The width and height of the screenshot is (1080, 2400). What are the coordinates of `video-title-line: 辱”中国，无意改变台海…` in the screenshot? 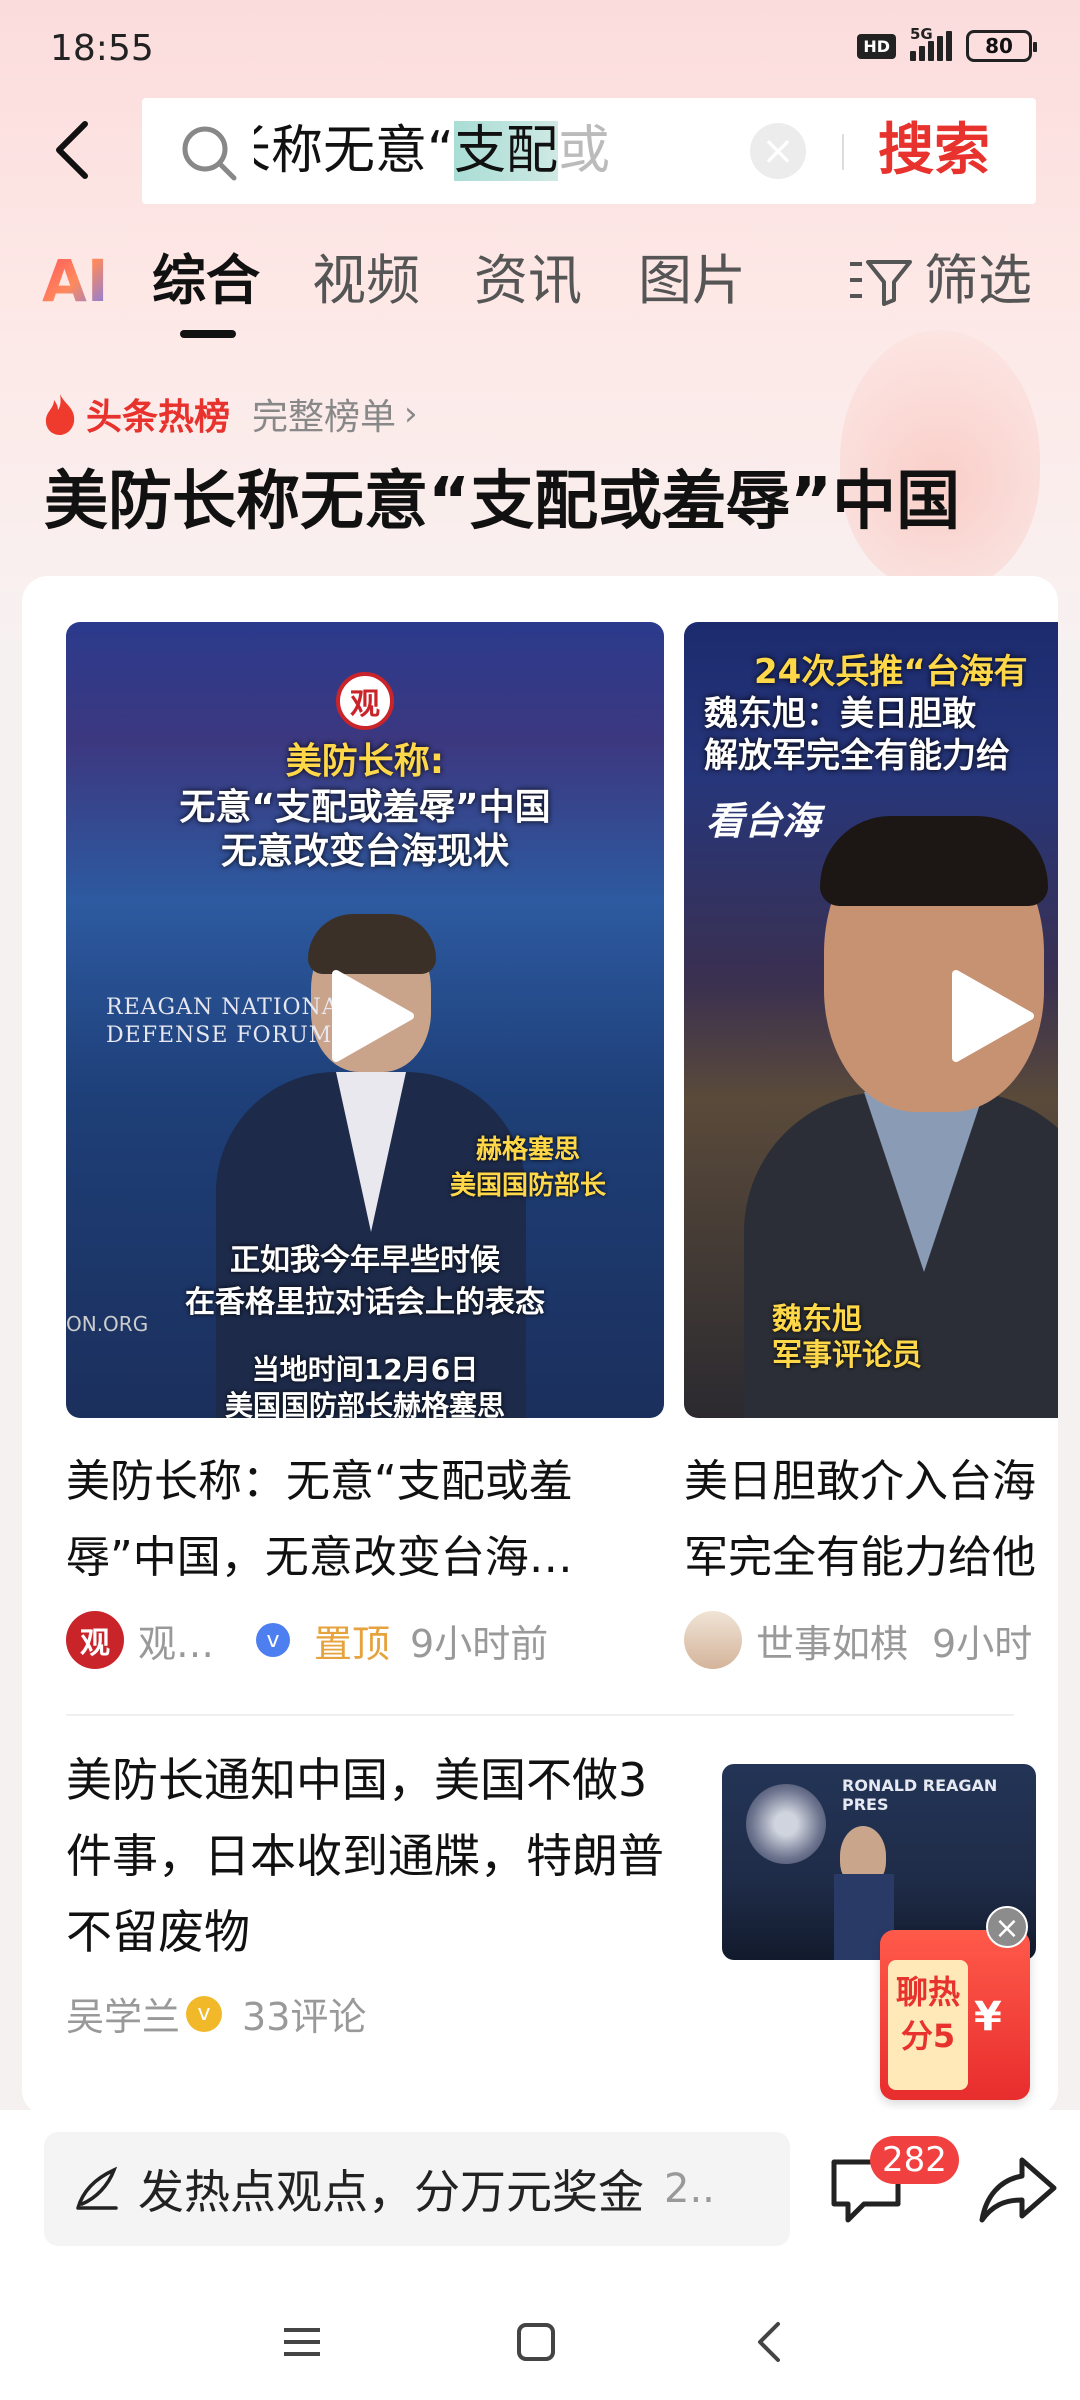 It's located at (319, 1557).